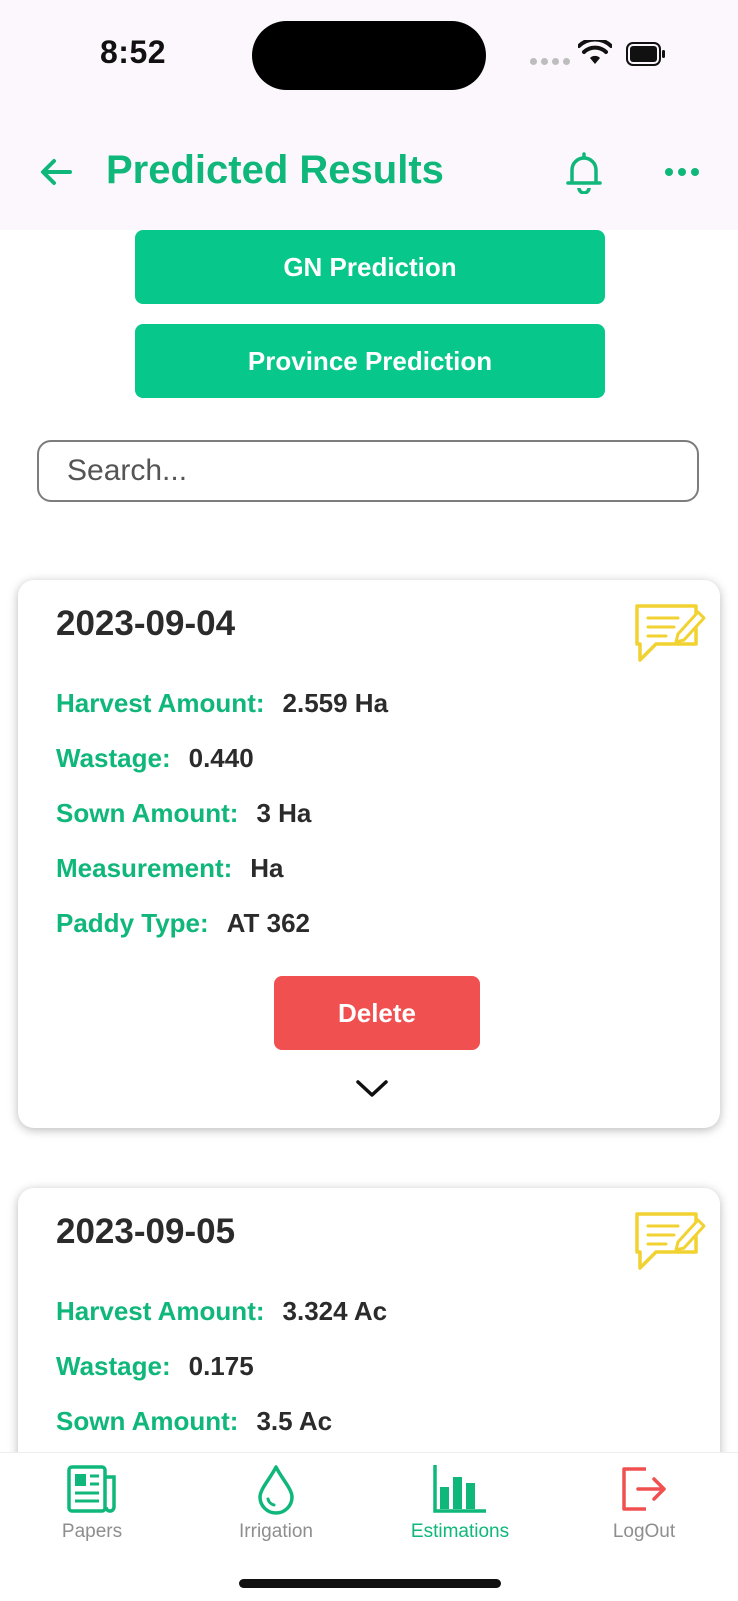  I want to click on field-value: 3.324 Ac, so click(335, 1311).